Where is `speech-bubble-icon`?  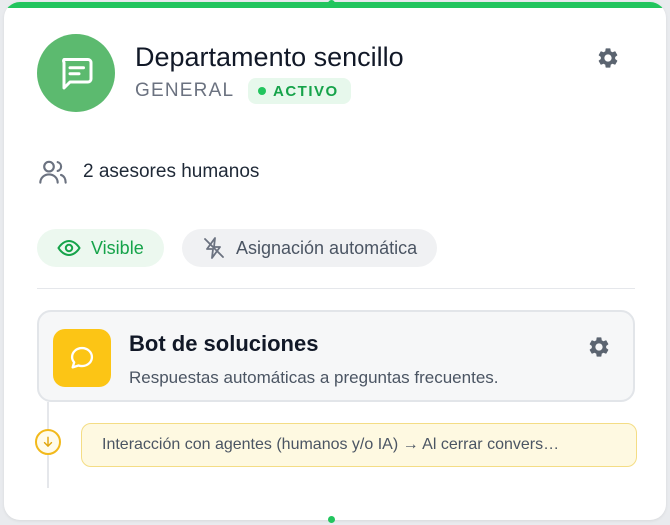
speech-bubble-icon is located at coordinates (82, 357).